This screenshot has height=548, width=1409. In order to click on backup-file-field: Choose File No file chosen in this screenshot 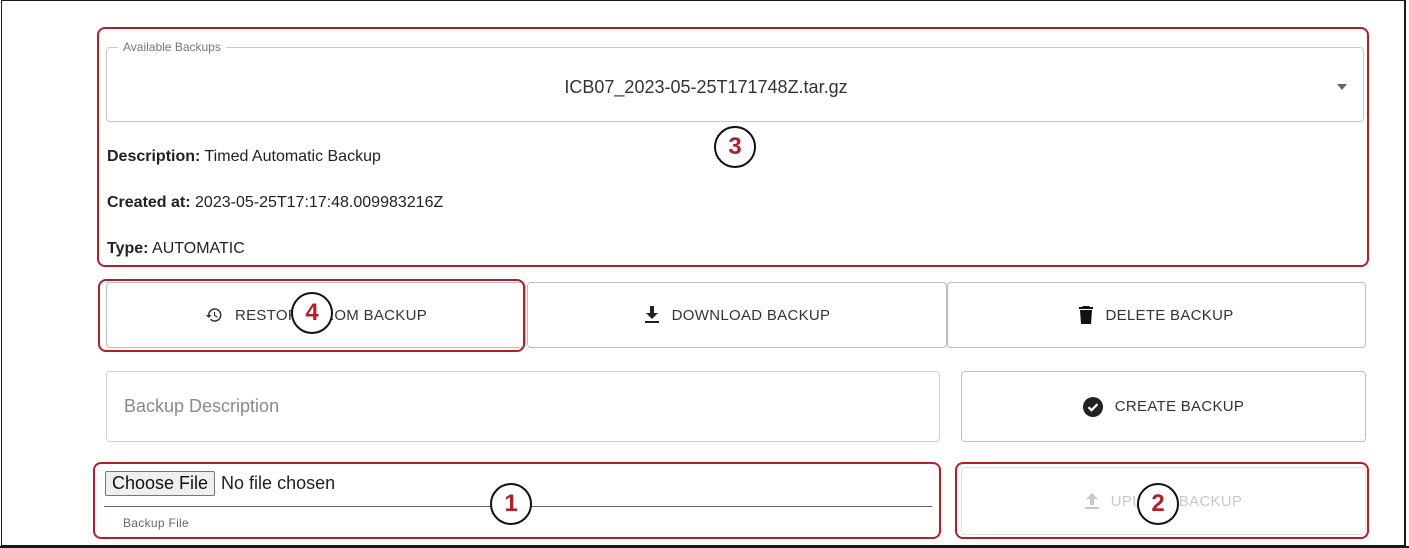, I will do `click(220, 483)`.